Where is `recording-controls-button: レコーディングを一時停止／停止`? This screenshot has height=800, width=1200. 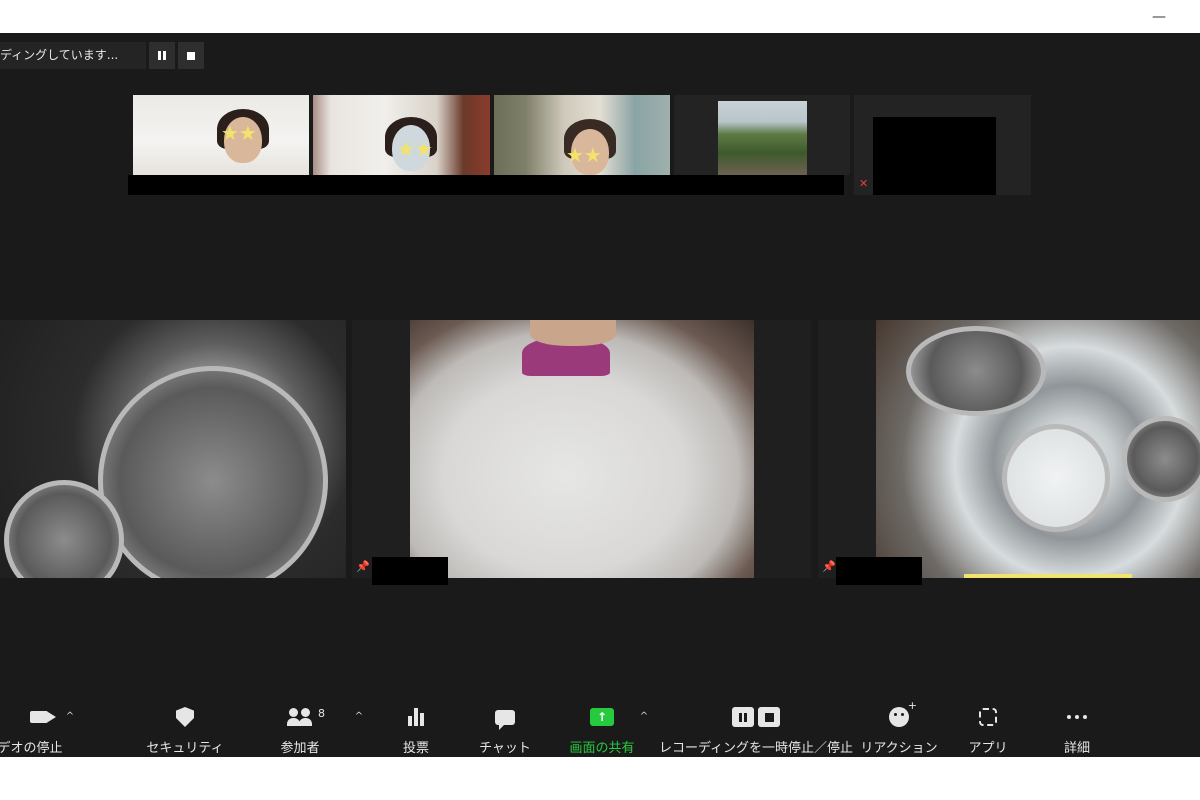 recording-controls-button: レコーディングを一時停止／停止 is located at coordinates (756, 725).